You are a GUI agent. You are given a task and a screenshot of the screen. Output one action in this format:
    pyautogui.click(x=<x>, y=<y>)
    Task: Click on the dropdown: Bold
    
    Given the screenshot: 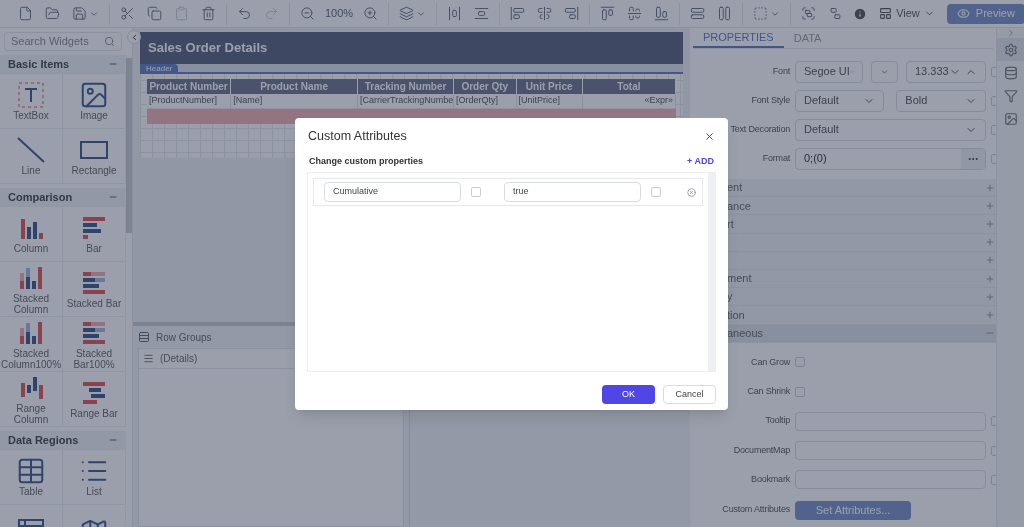 What is the action you would take?
    pyautogui.click(x=941, y=100)
    